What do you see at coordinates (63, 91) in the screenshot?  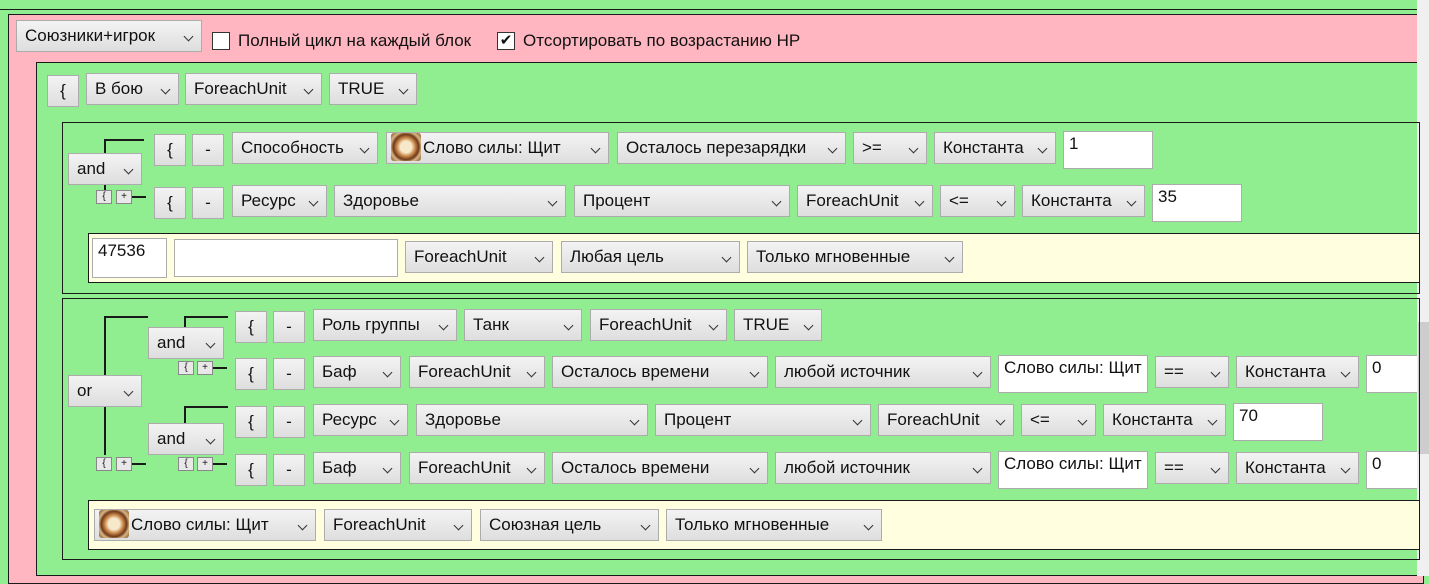 I see `block-bracket-button: {` at bounding box center [63, 91].